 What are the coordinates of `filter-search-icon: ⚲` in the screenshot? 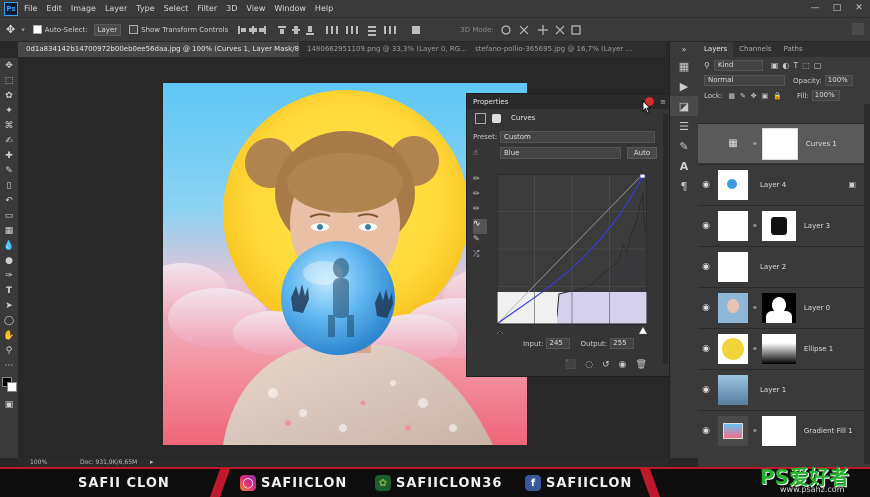 It's located at (707, 65).